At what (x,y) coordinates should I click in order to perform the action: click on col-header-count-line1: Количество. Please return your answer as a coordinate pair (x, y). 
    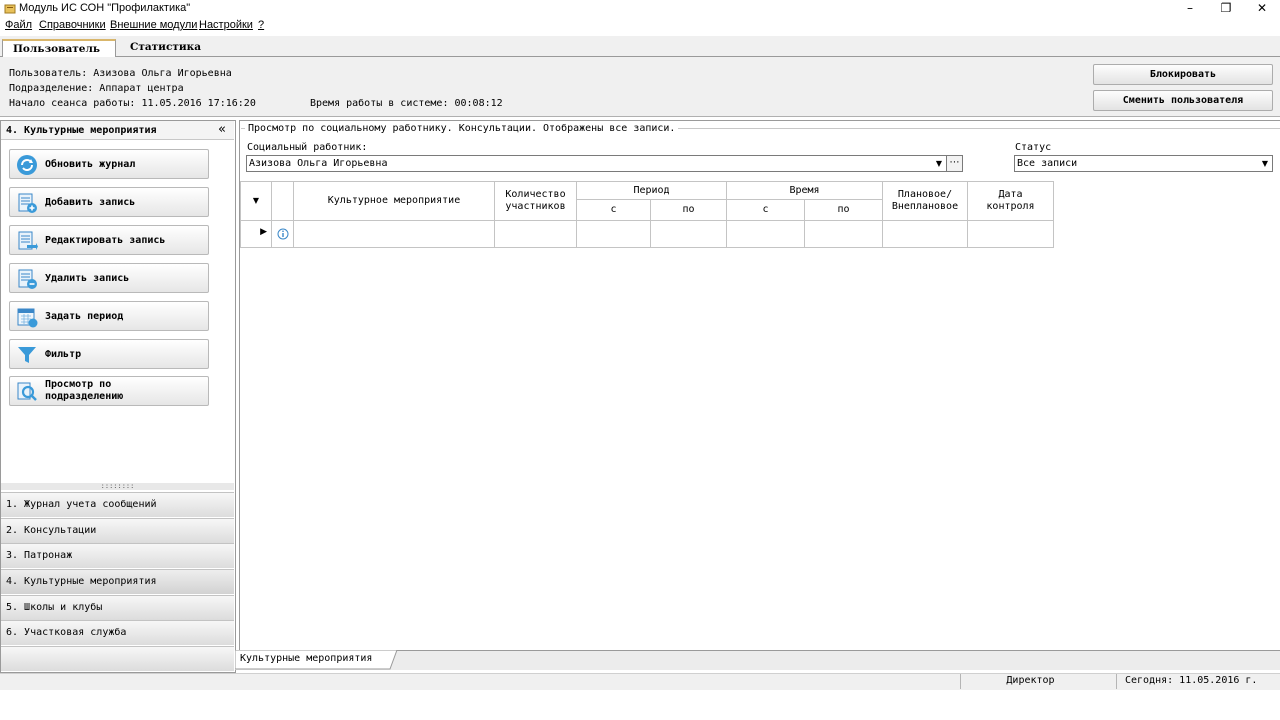
    Looking at the image, I should click on (535, 194).